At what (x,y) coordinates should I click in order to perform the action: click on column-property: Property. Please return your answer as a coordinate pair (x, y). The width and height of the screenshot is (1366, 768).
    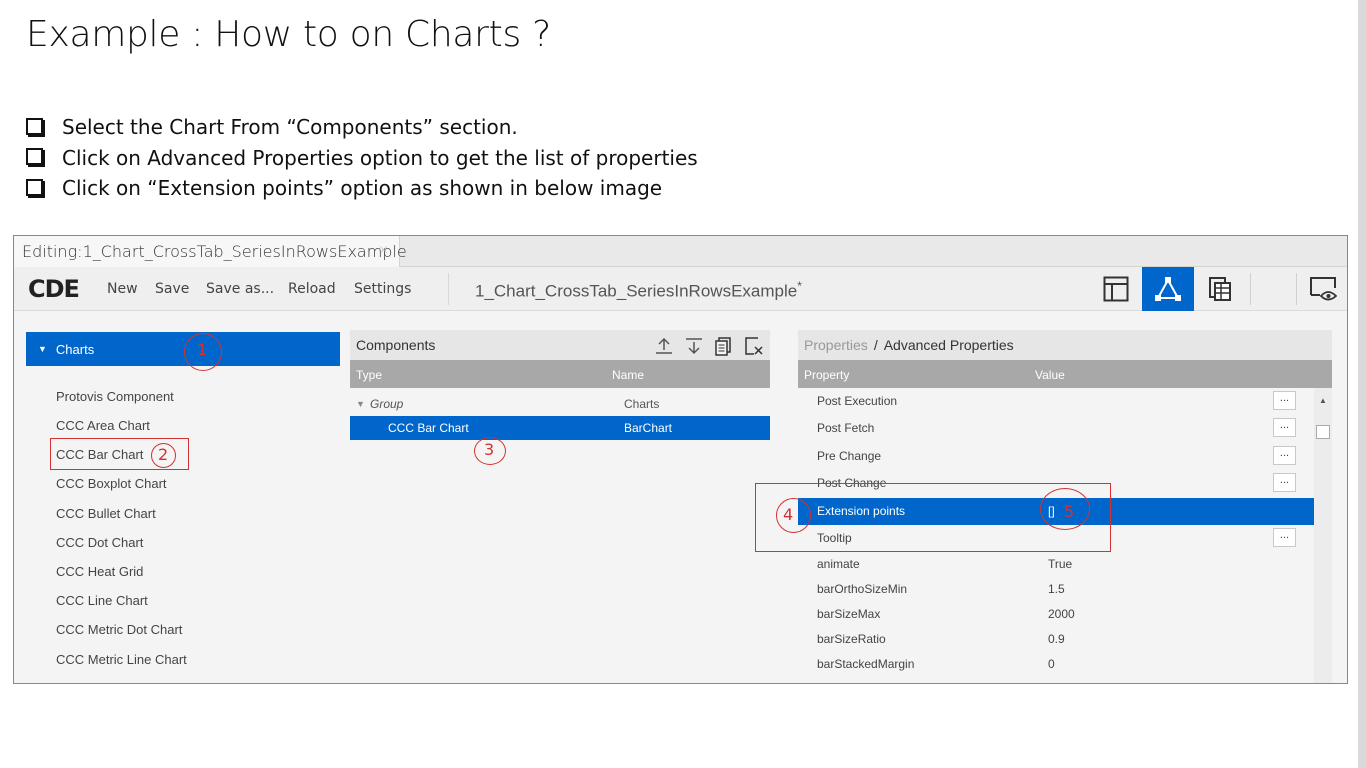
    Looking at the image, I should click on (827, 375).